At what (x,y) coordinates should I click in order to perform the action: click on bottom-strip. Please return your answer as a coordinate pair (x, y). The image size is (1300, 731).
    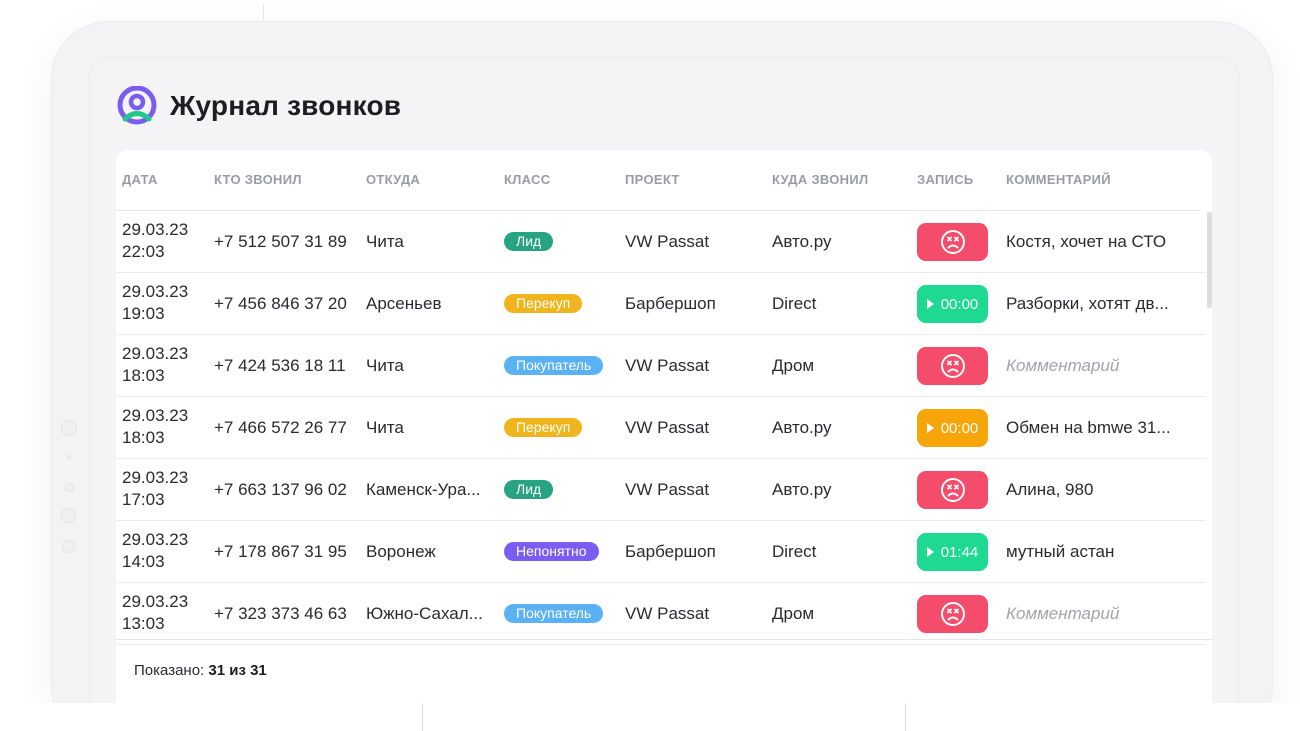
    Looking at the image, I should click on (650, 717).